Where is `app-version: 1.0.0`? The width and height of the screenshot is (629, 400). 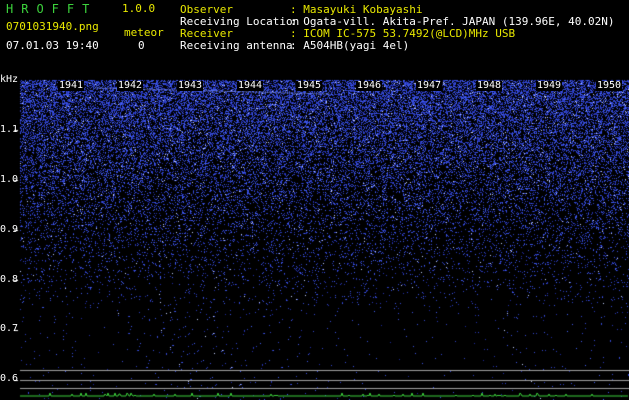
app-version: 1.0.0 is located at coordinates (139, 8).